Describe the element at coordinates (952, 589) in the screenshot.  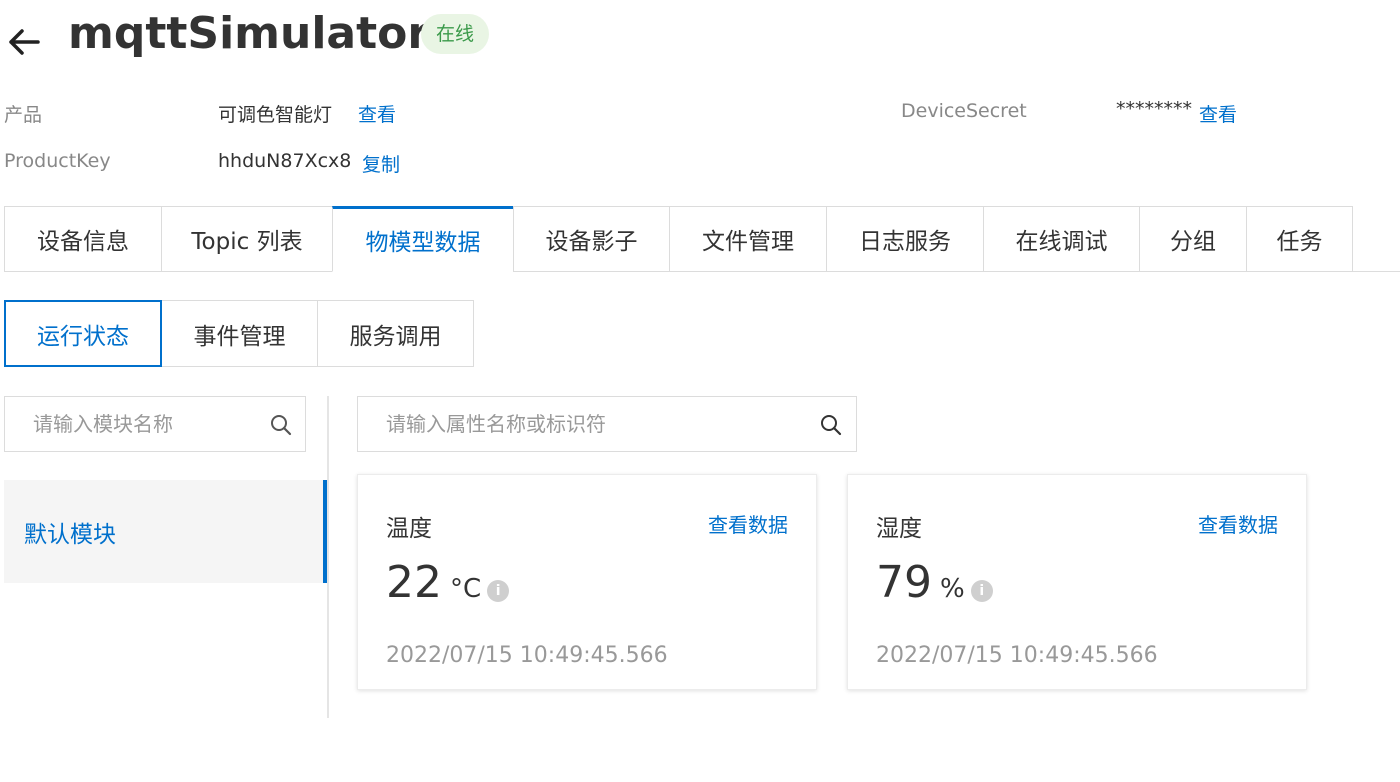
I see `property-unit: %` at that location.